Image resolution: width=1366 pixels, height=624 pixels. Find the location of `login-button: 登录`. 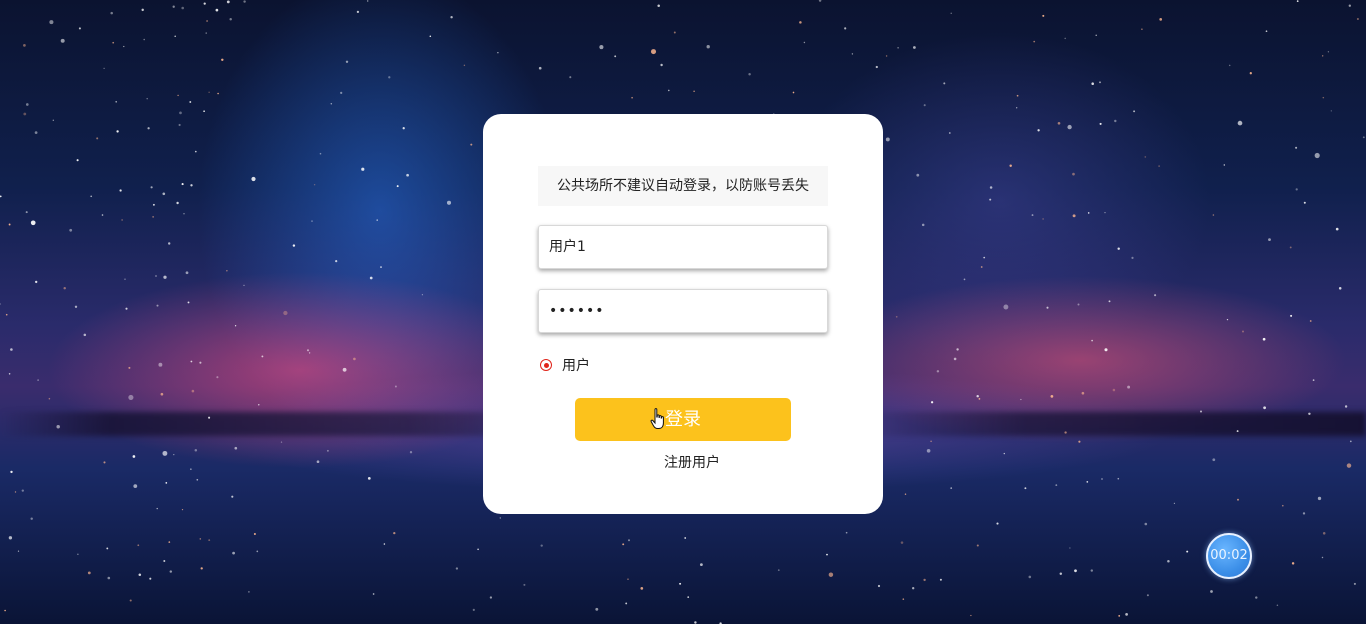

login-button: 登录 is located at coordinates (683, 419).